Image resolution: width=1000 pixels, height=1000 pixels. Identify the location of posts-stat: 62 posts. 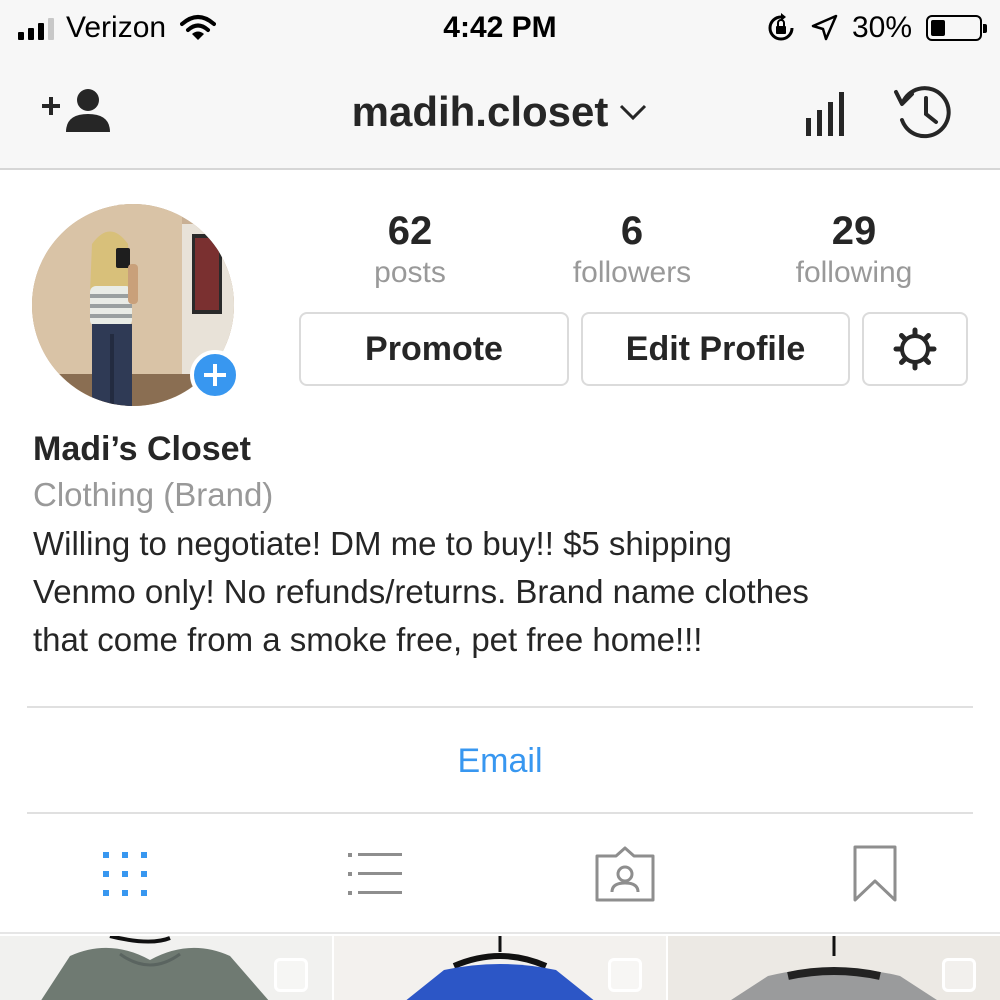
(410, 247).